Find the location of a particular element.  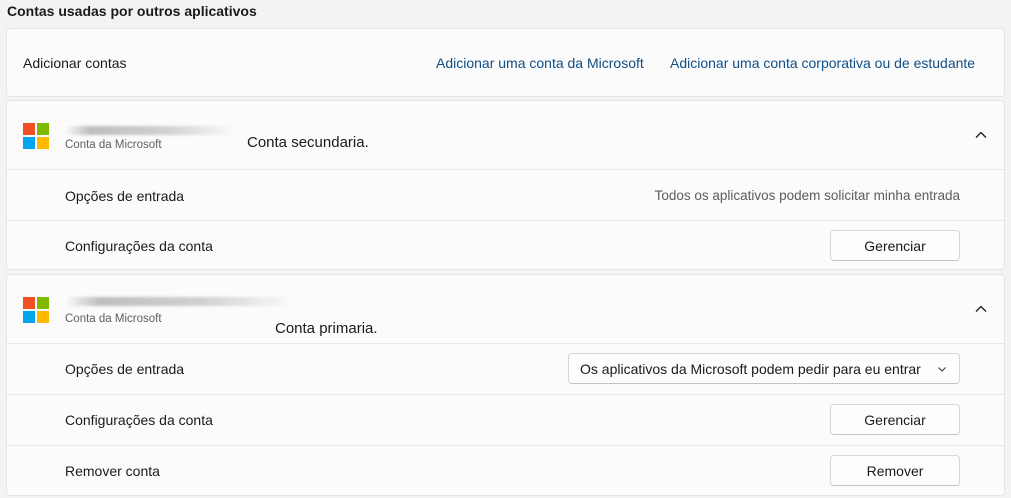

remove-account-label: Remover conta is located at coordinates (112, 471).